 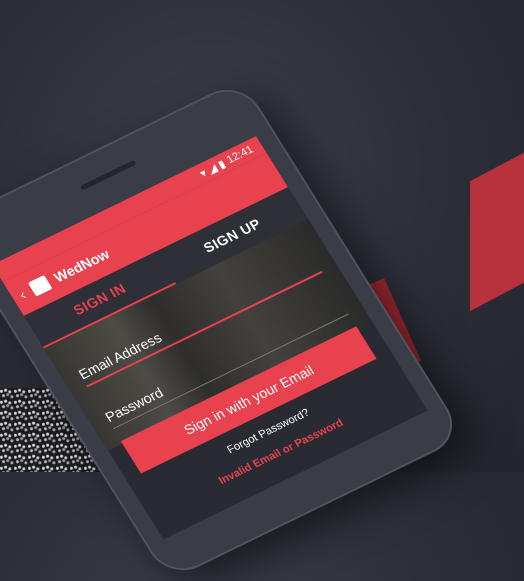 What do you see at coordinates (22, 295) in the screenshot?
I see `back-arrow-icon: ‹` at bounding box center [22, 295].